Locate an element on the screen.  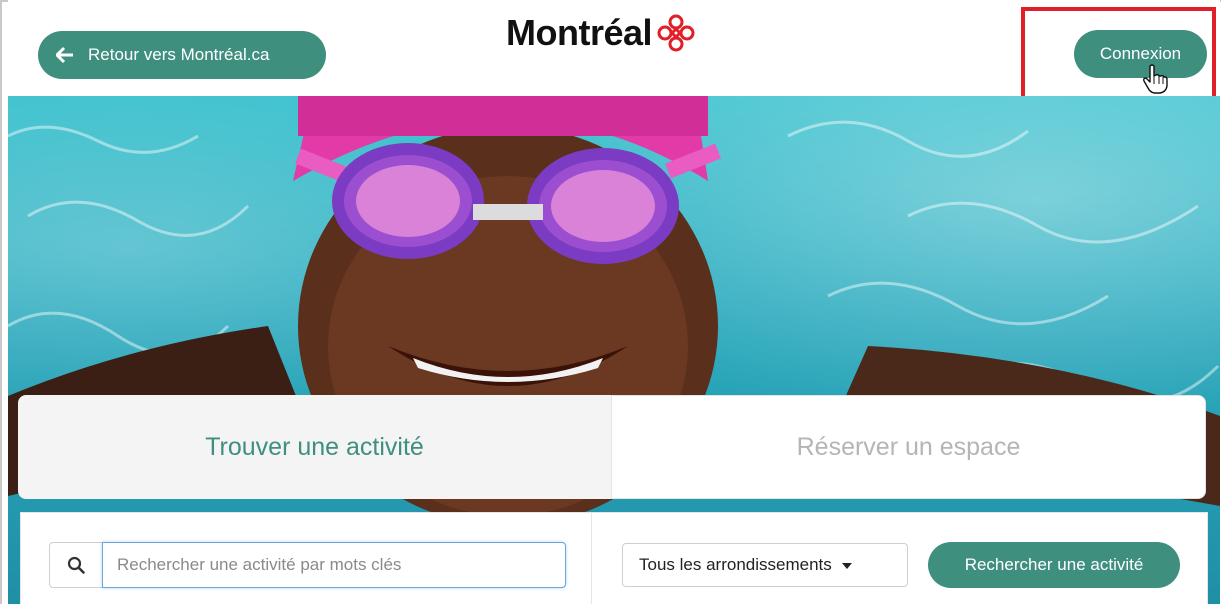
back-button-label: Retour vers Montréal.ca is located at coordinates (179, 54).